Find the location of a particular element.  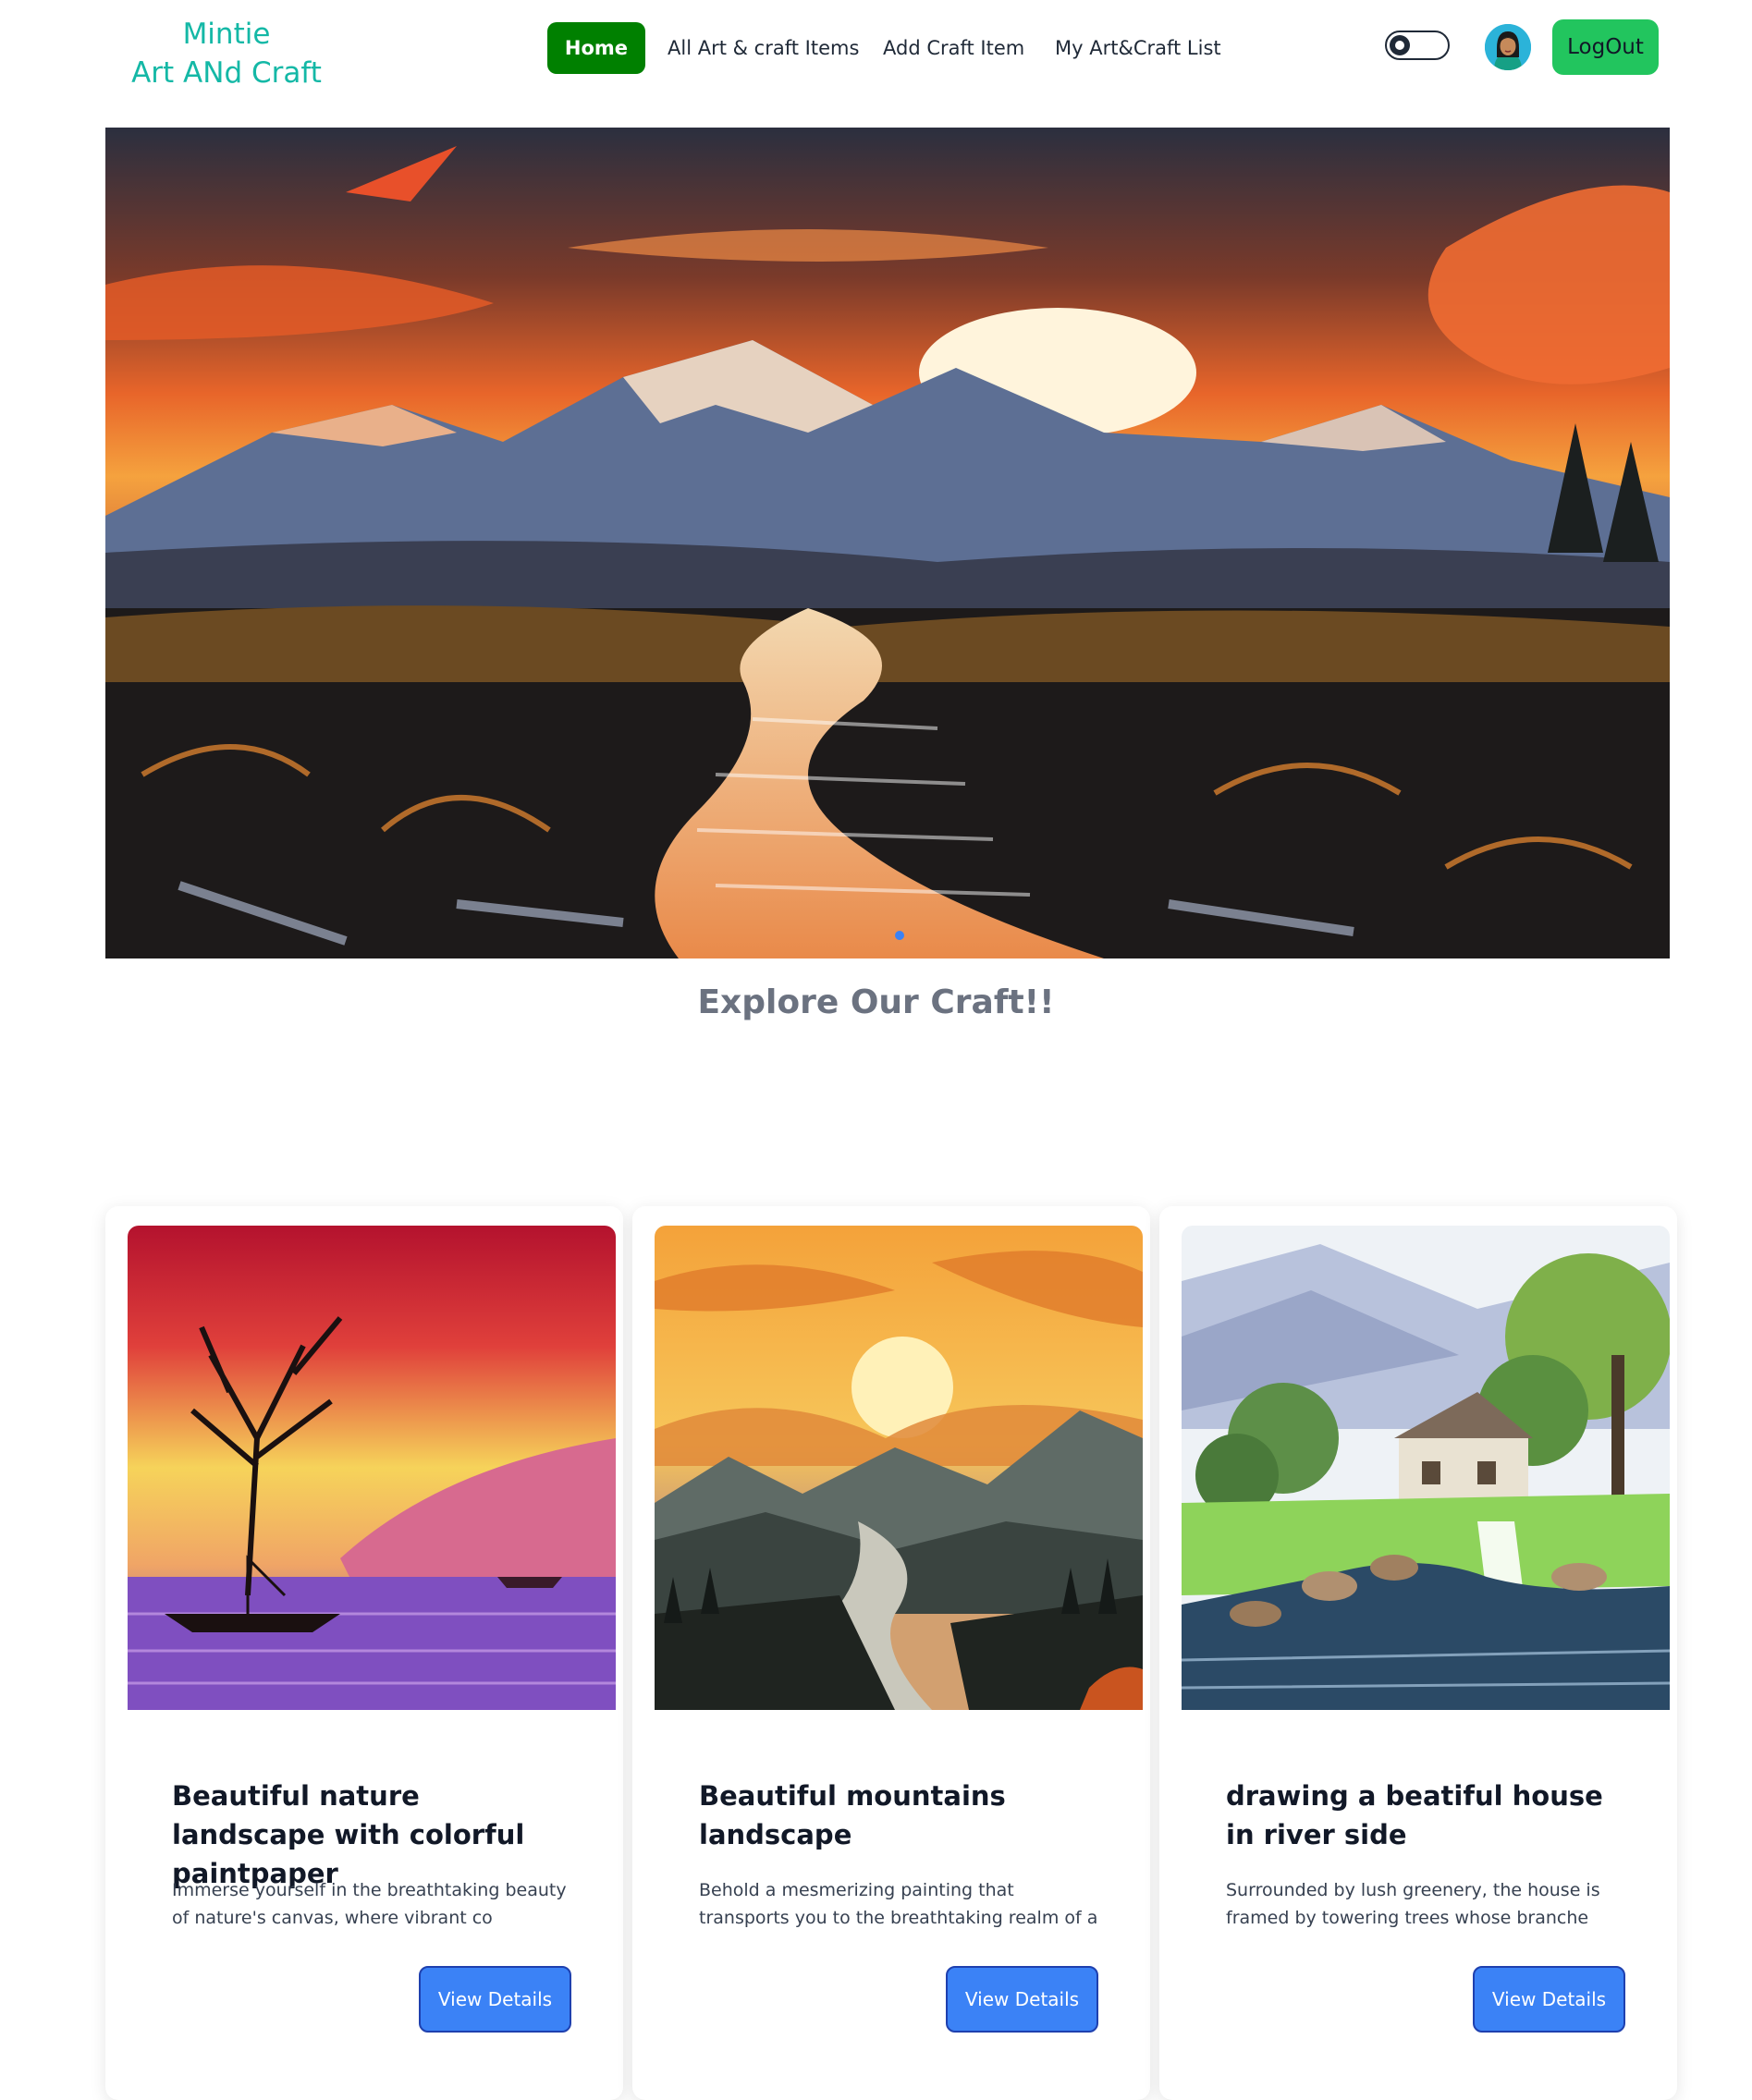

brand-logo: Mintie Art ANd Craft is located at coordinates (226, 54).